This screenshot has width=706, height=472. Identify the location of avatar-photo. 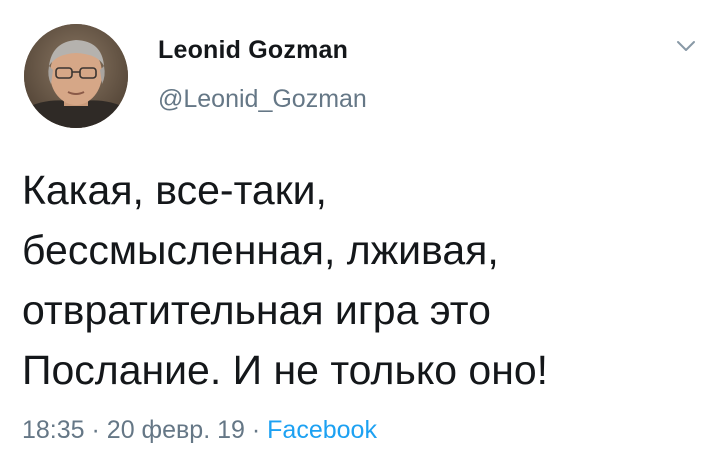
(76, 76).